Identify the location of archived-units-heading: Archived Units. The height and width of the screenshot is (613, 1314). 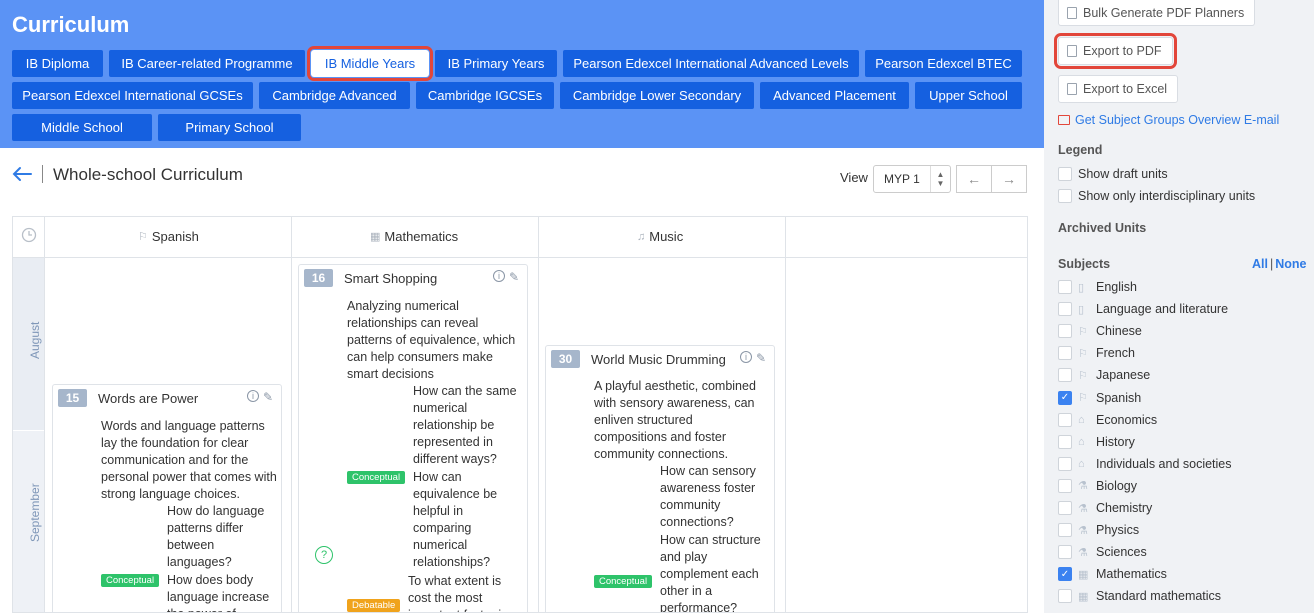
(1102, 228).